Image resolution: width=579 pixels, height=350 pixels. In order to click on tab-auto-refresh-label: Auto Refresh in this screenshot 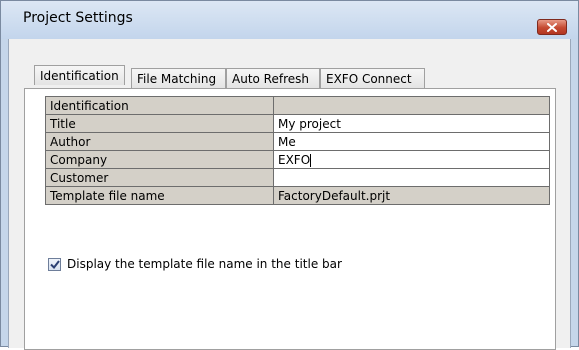, I will do `click(270, 79)`.